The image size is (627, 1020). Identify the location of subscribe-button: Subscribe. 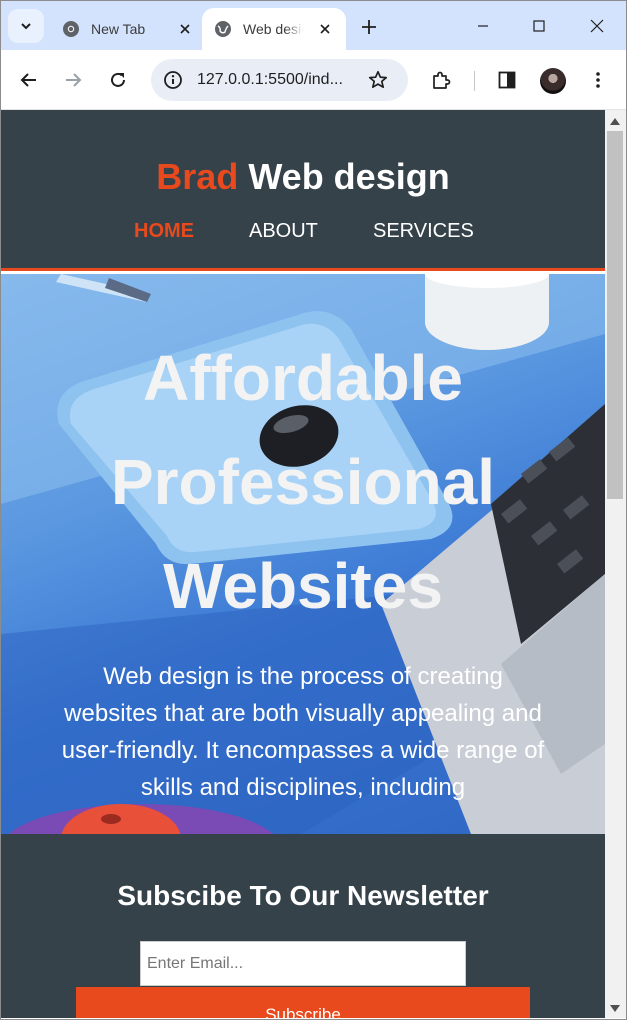
(303, 1002).